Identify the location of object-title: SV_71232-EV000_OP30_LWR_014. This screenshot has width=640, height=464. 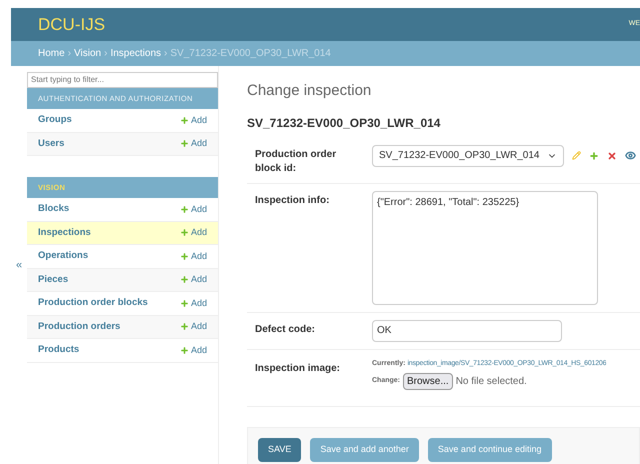
(344, 123).